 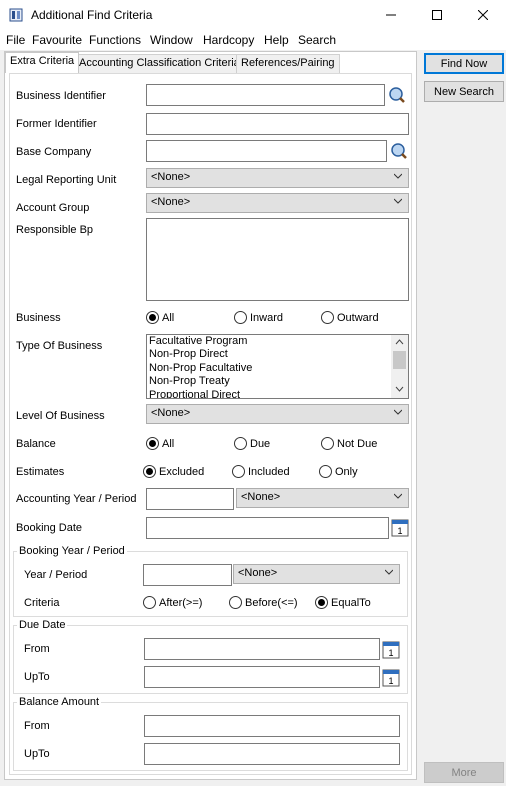 What do you see at coordinates (36, 444) in the screenshot?
I see `balance-label: Balance` at bounding box center [36, 444].